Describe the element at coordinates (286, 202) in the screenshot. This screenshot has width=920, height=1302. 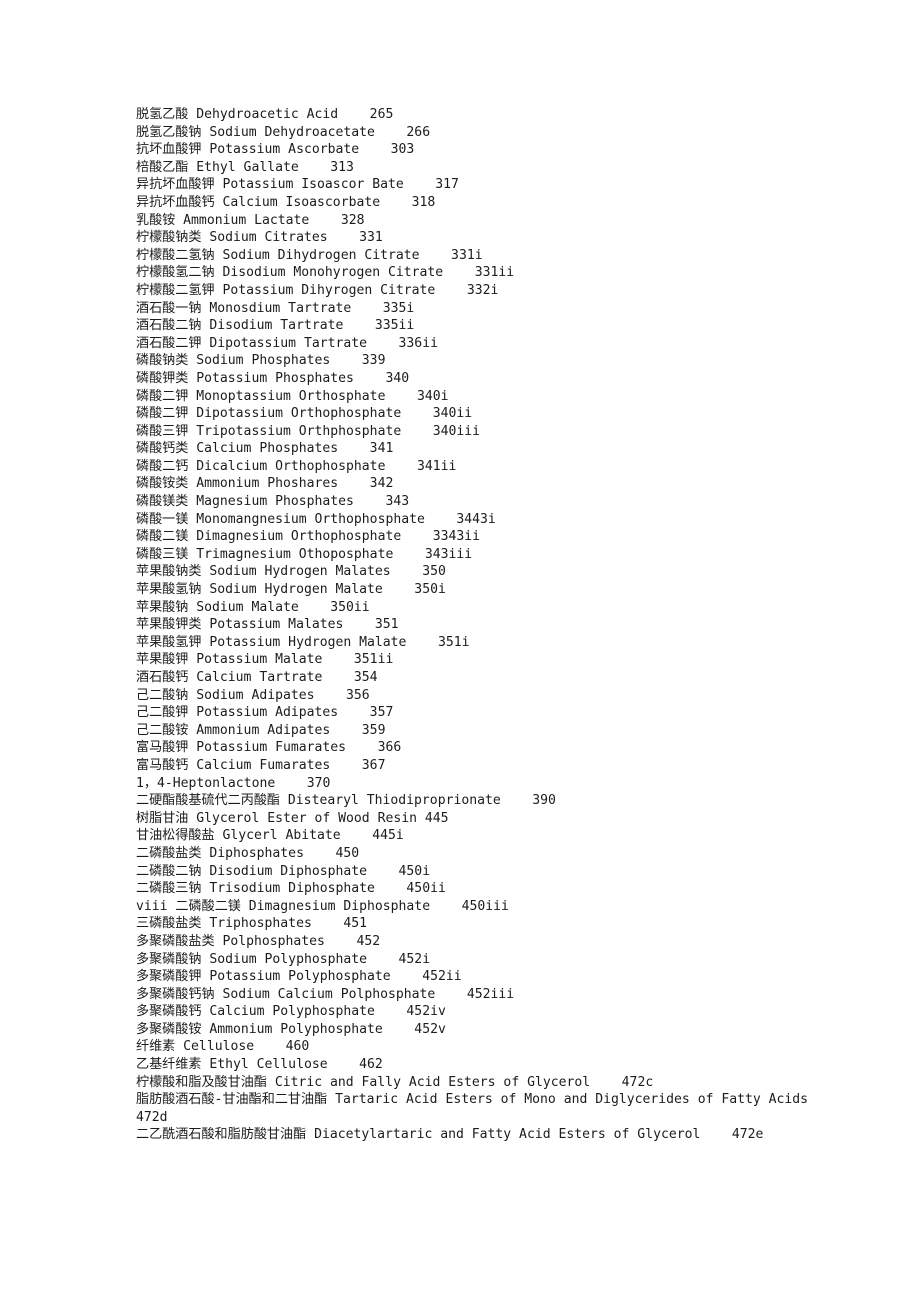
I see `list-item: 异抗坏血酸钙 Calcium Isoascorbate 318` at that location.